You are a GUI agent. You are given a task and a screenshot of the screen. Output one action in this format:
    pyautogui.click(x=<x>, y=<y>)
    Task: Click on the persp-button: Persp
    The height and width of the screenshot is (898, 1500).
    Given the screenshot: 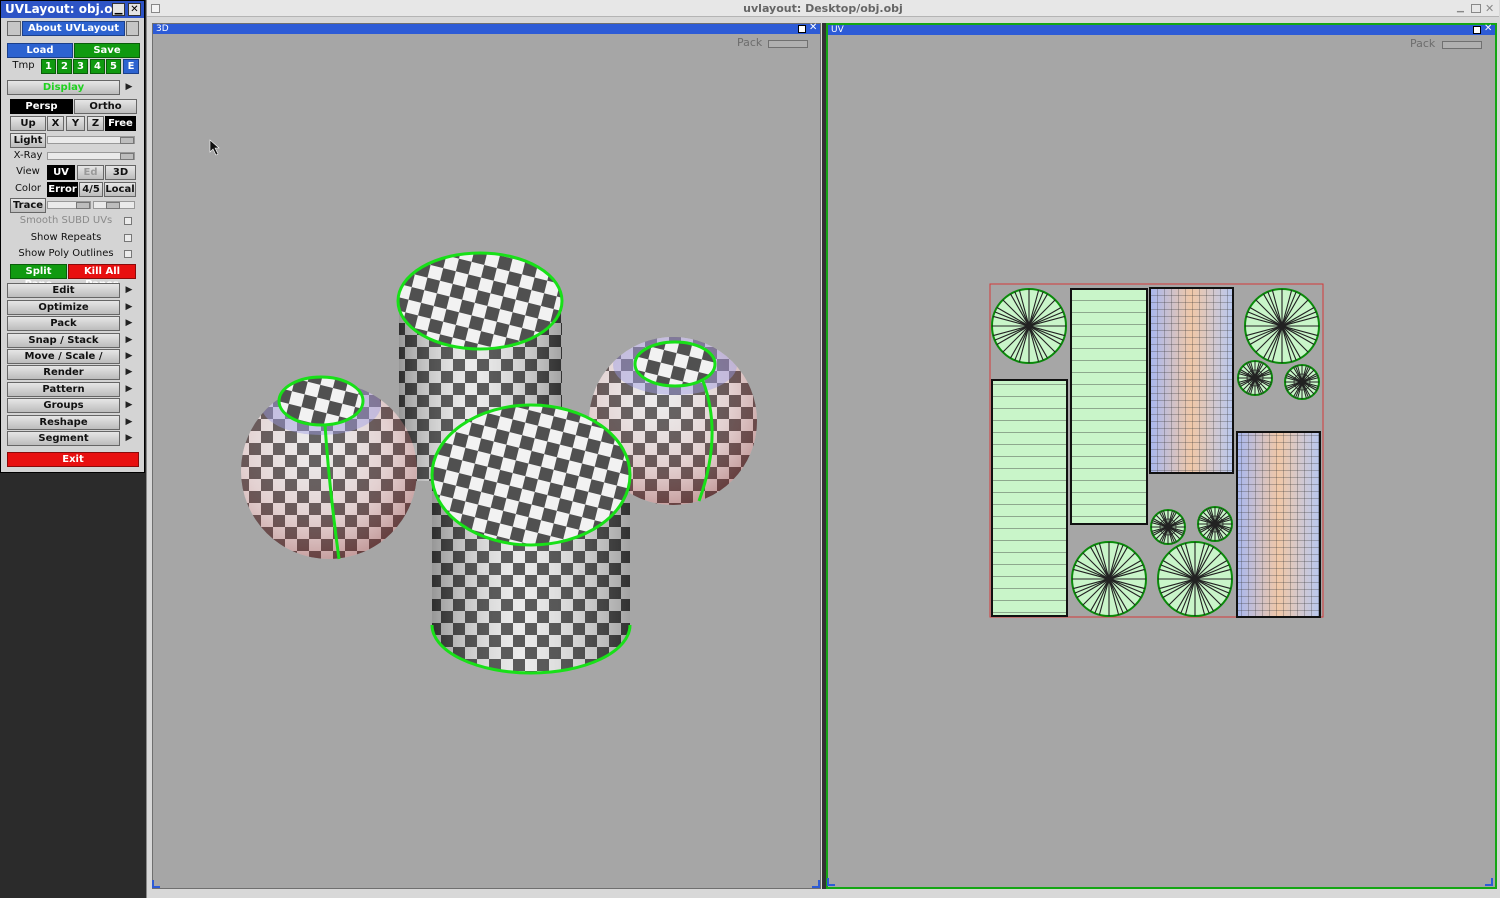 What is the action you would take?
    pyautogui.click(x=41, y=106)
    